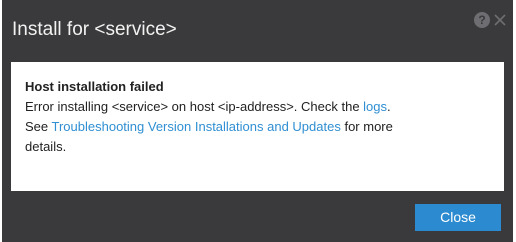  What do you see at coordinates (389, 106) in the screenshot?
I see `error-message-period: .` at bounding box center [389, 106].